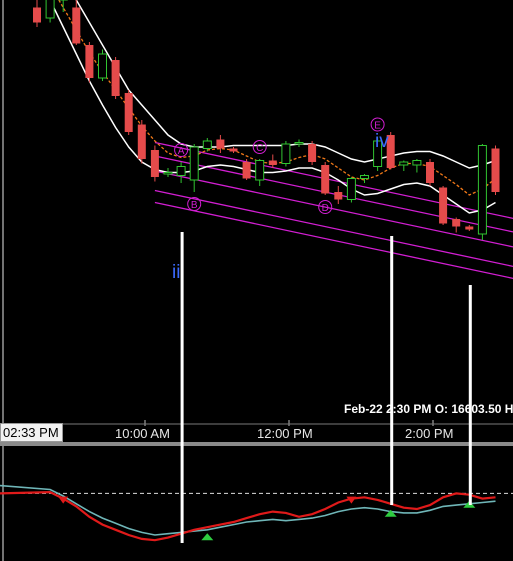 The height and width of the screenshot is (561, 513). What do you see at coordinates (31, 432) in the screenshot?
I see `cursor-time-box: 02:33 PM` at bounding box center [31, 432].